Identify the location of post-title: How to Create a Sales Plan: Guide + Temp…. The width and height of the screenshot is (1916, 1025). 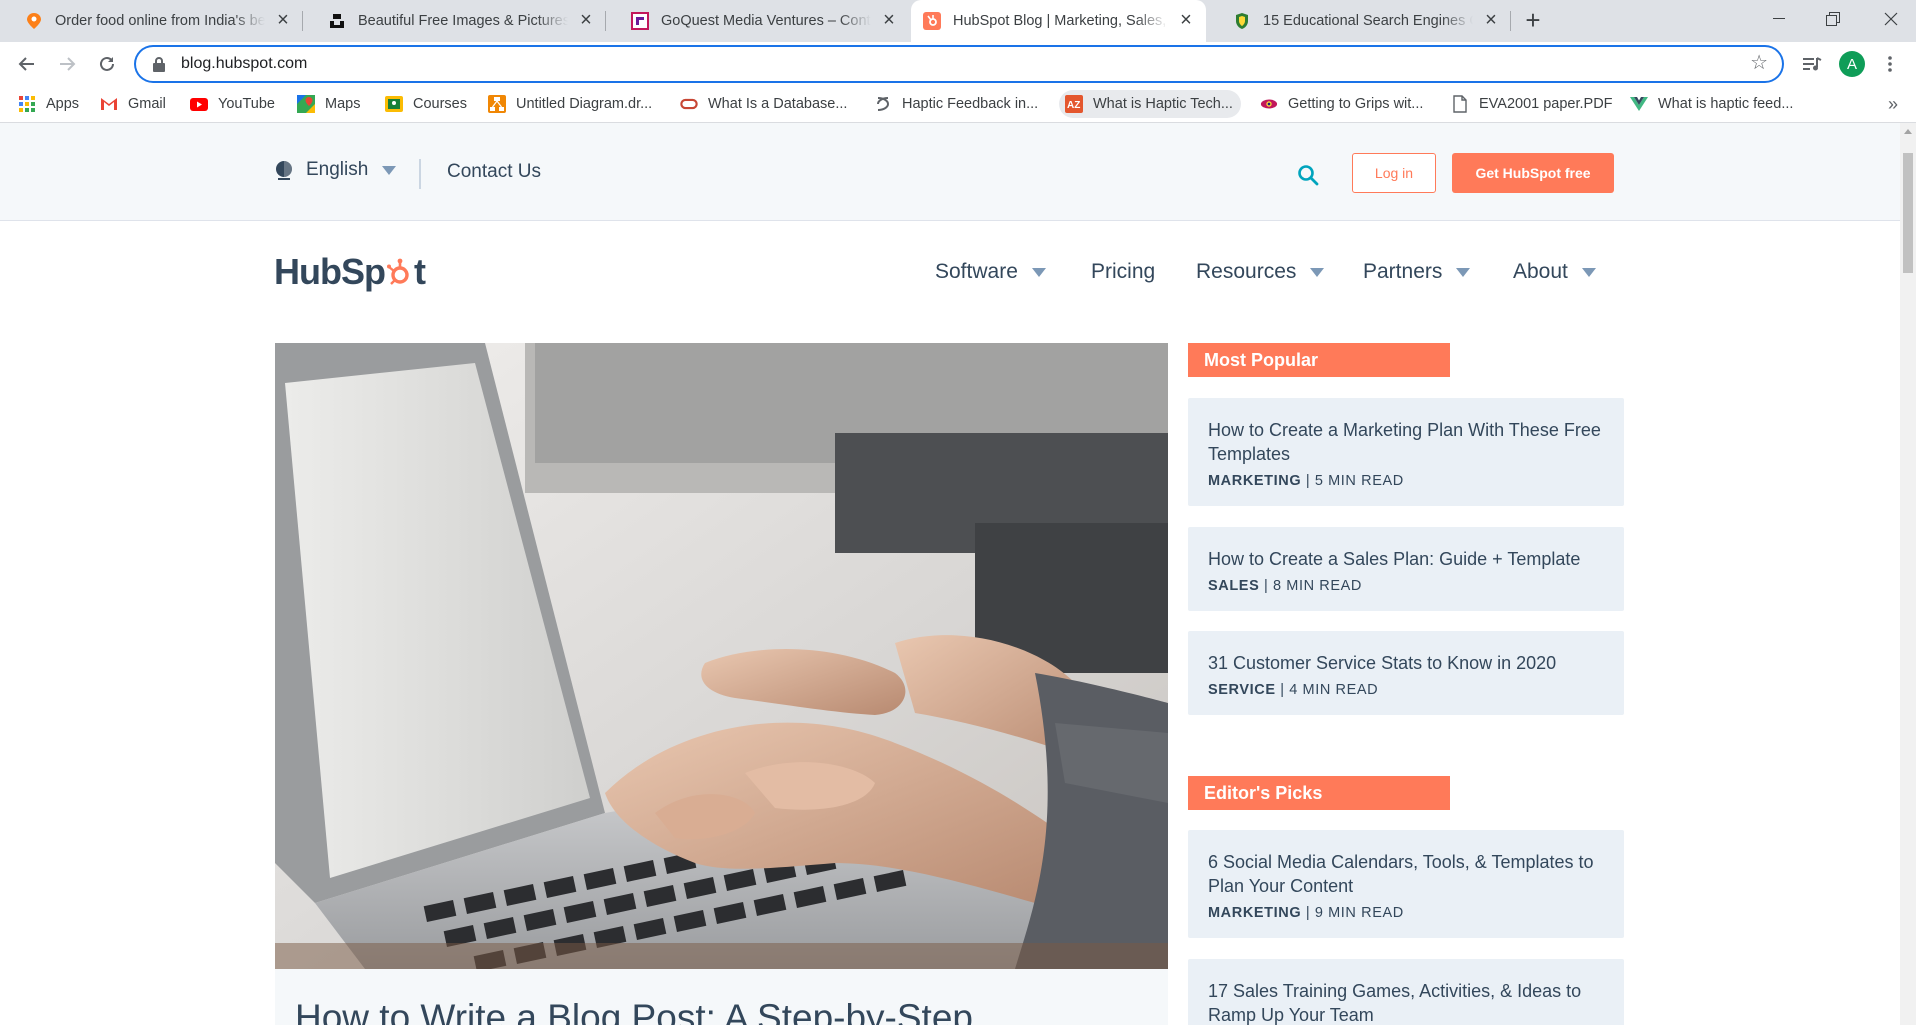
(1406, 559).